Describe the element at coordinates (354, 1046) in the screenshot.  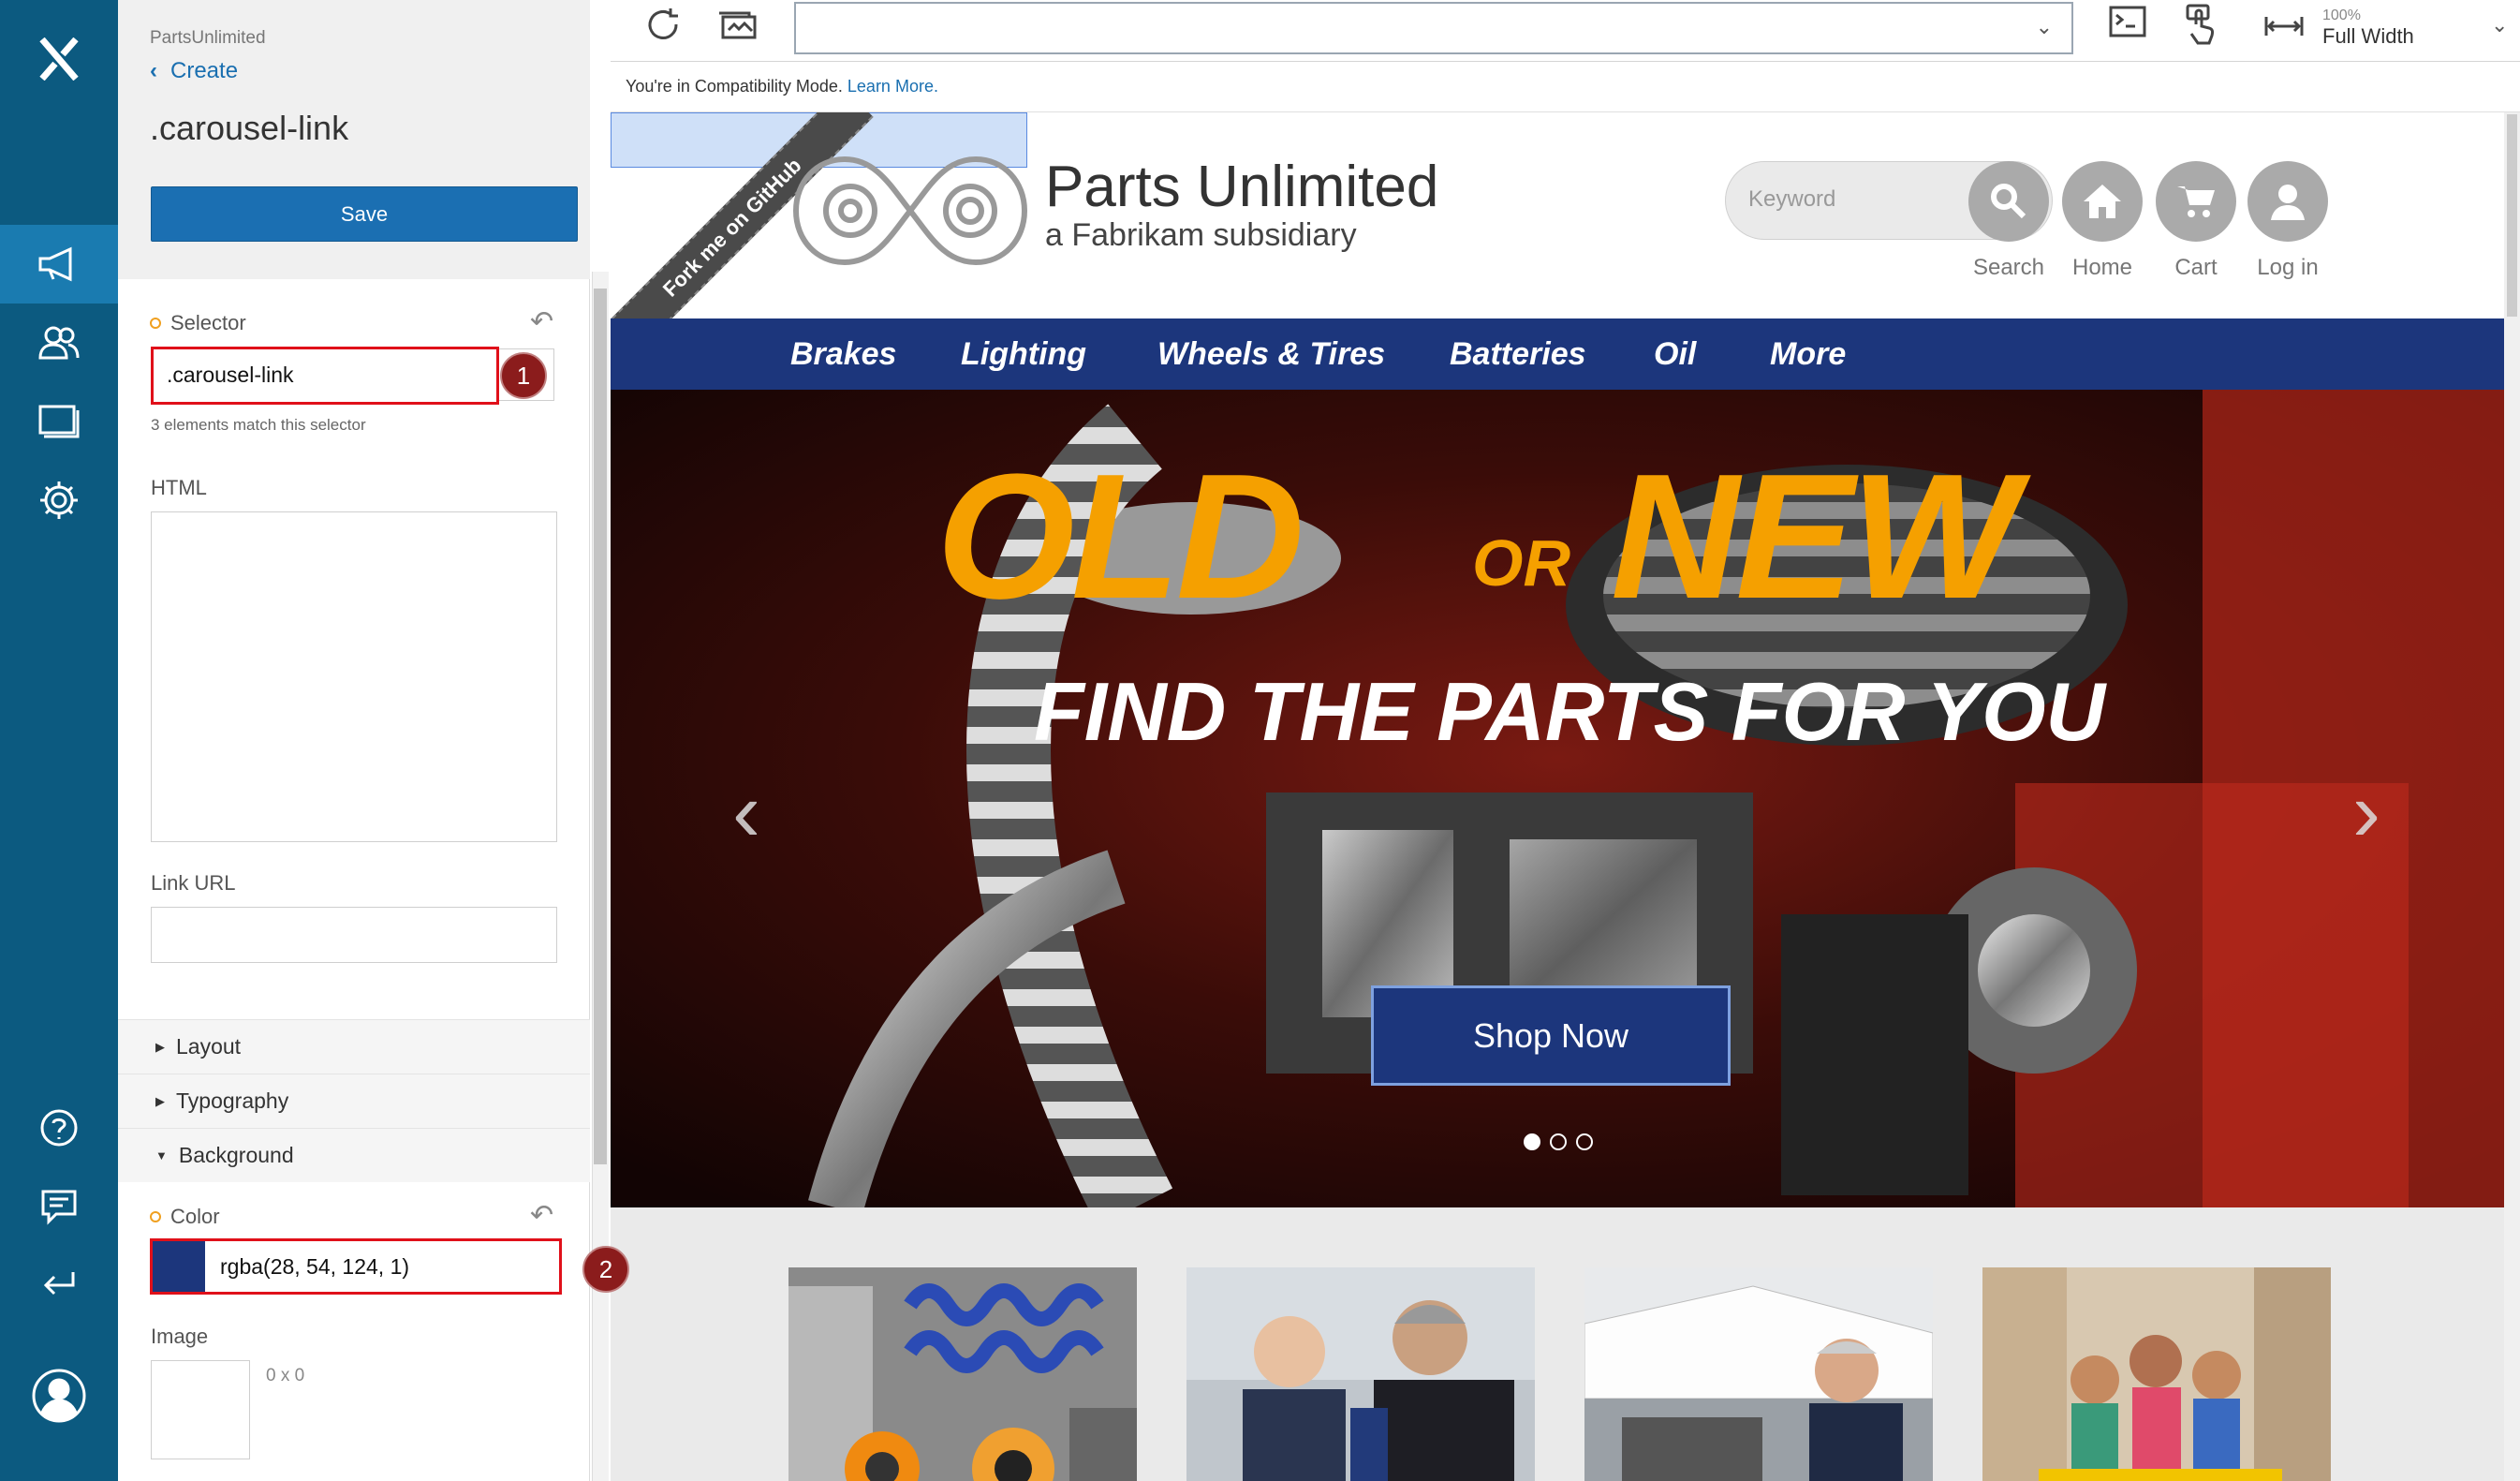
I see `section-layout: ▶ Layout` at that location.